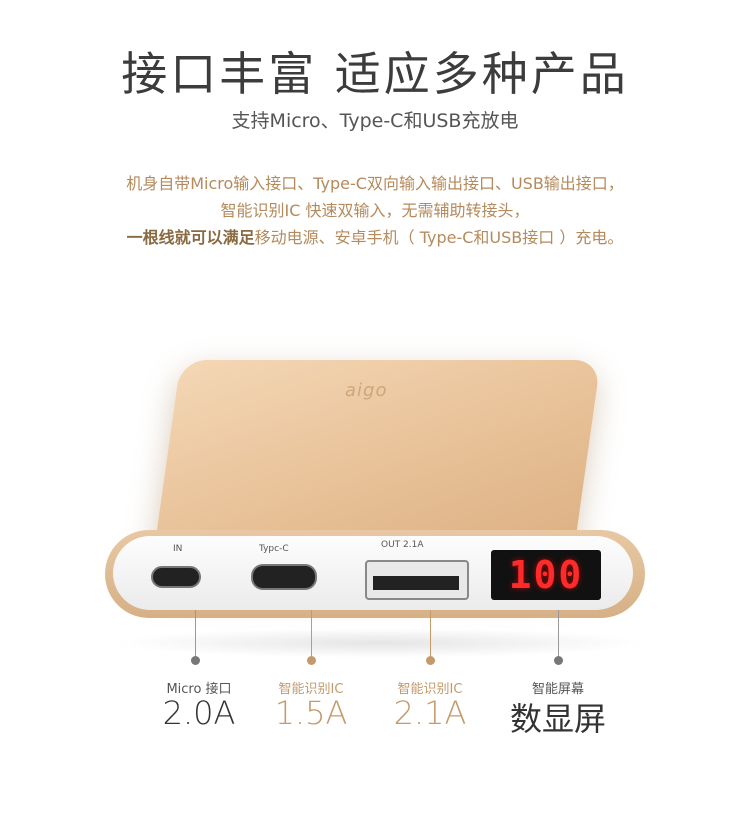 Image resolution: width=750 pixels, height=816 pixels. I want to click on typec-port, so click(284, 577).